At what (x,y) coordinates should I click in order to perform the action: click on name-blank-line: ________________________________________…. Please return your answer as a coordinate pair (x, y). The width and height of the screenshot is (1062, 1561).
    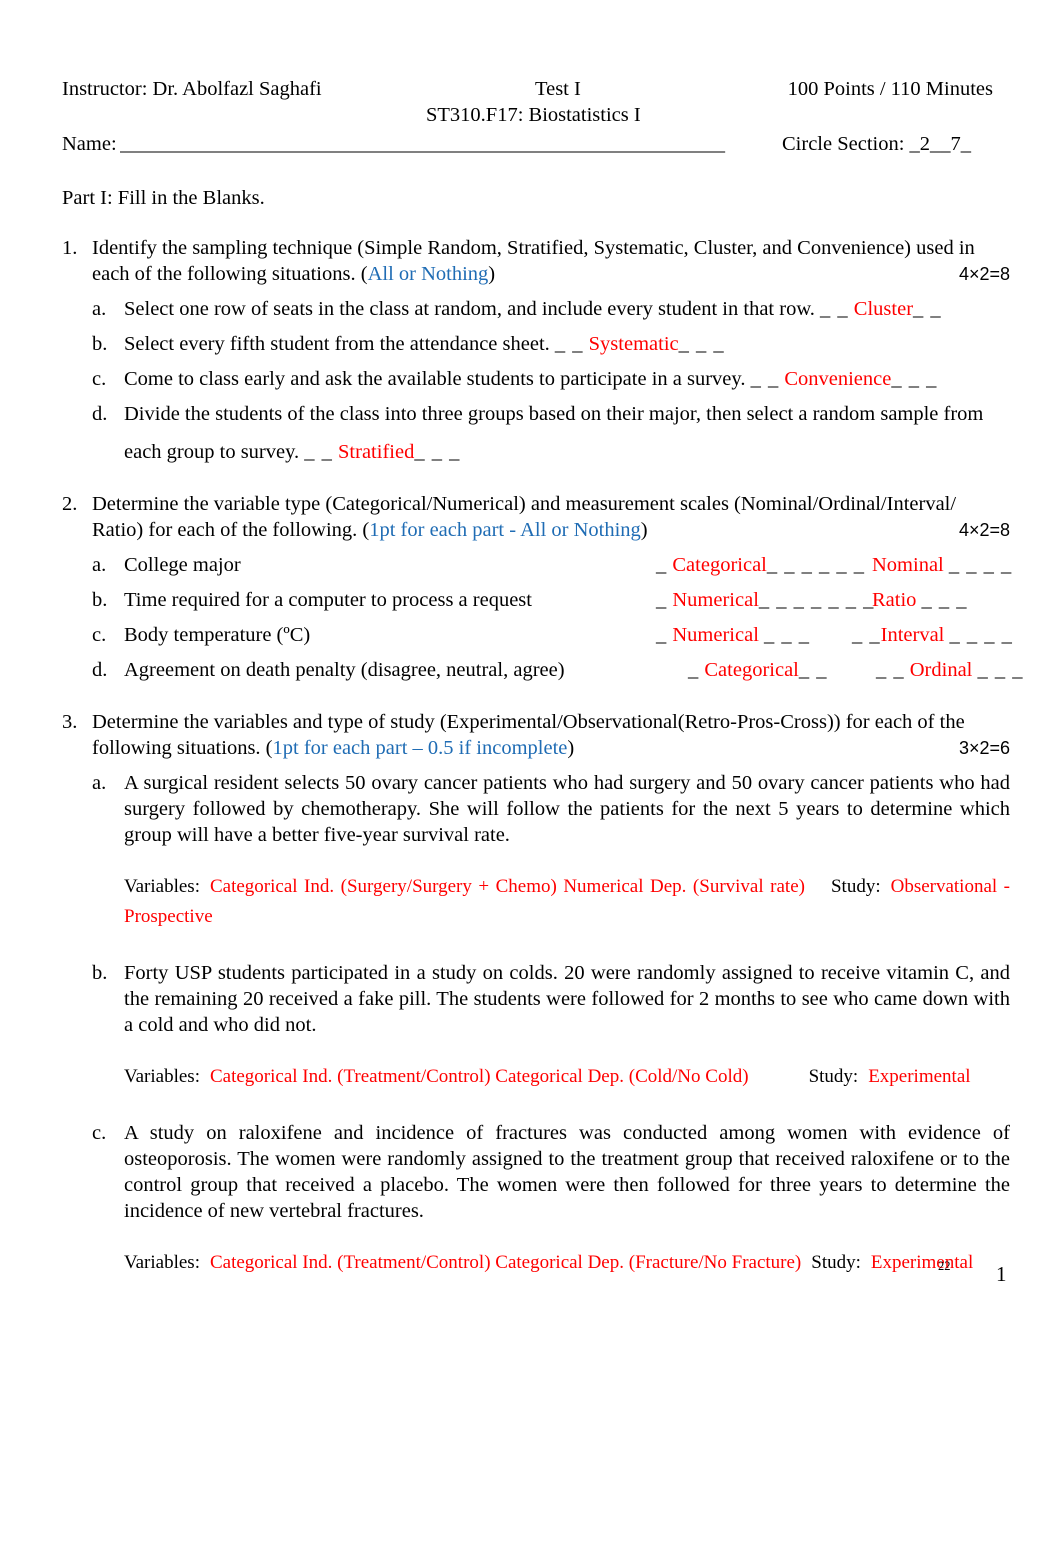
    Looking at the image, I should click on (450, 144).